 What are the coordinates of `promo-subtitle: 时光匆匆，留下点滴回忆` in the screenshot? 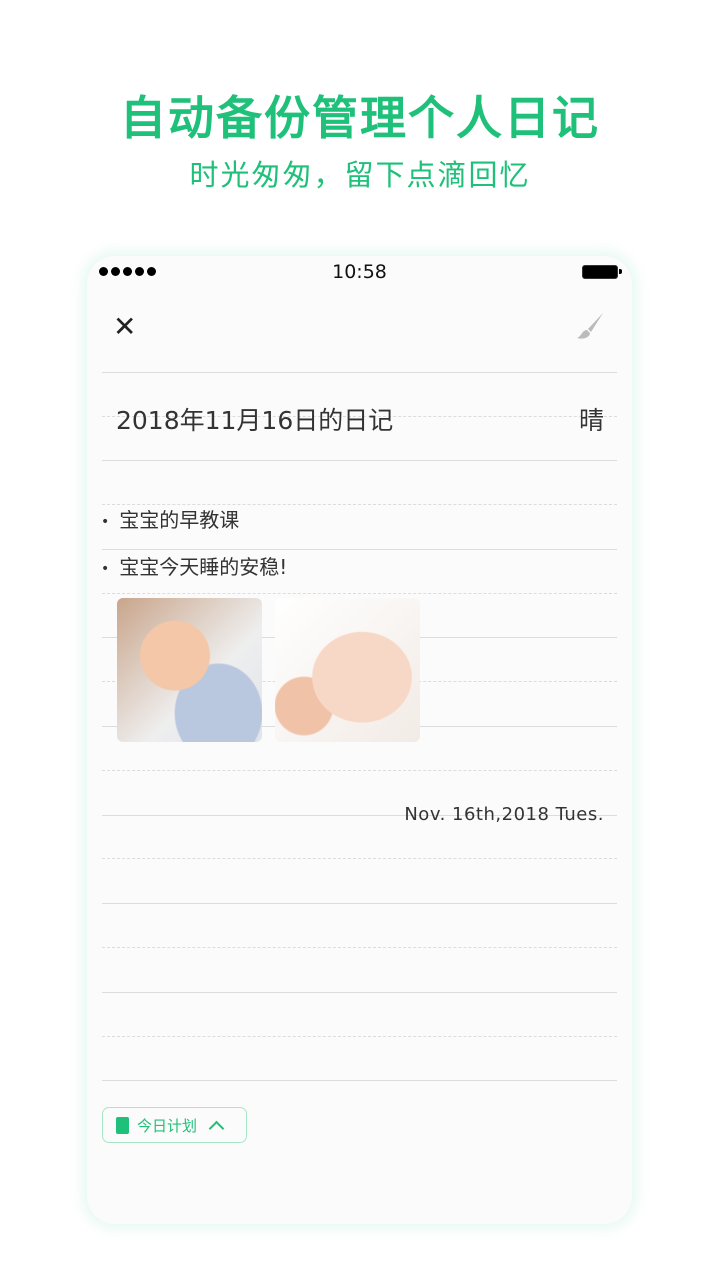 It's located at (360, 175).